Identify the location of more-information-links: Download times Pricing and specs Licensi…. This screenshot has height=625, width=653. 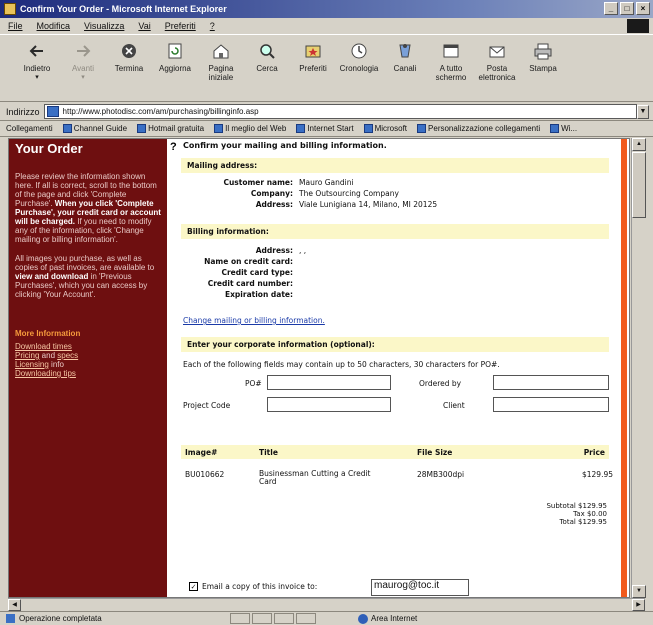
(47, 360).